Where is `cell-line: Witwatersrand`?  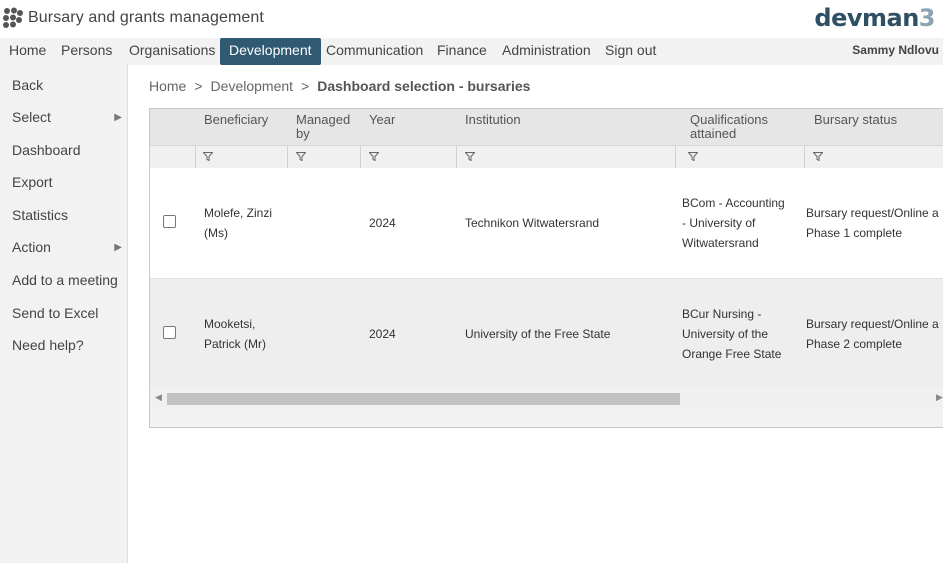 cell-line: Witwatersrand is located at coordinates (720, 243).